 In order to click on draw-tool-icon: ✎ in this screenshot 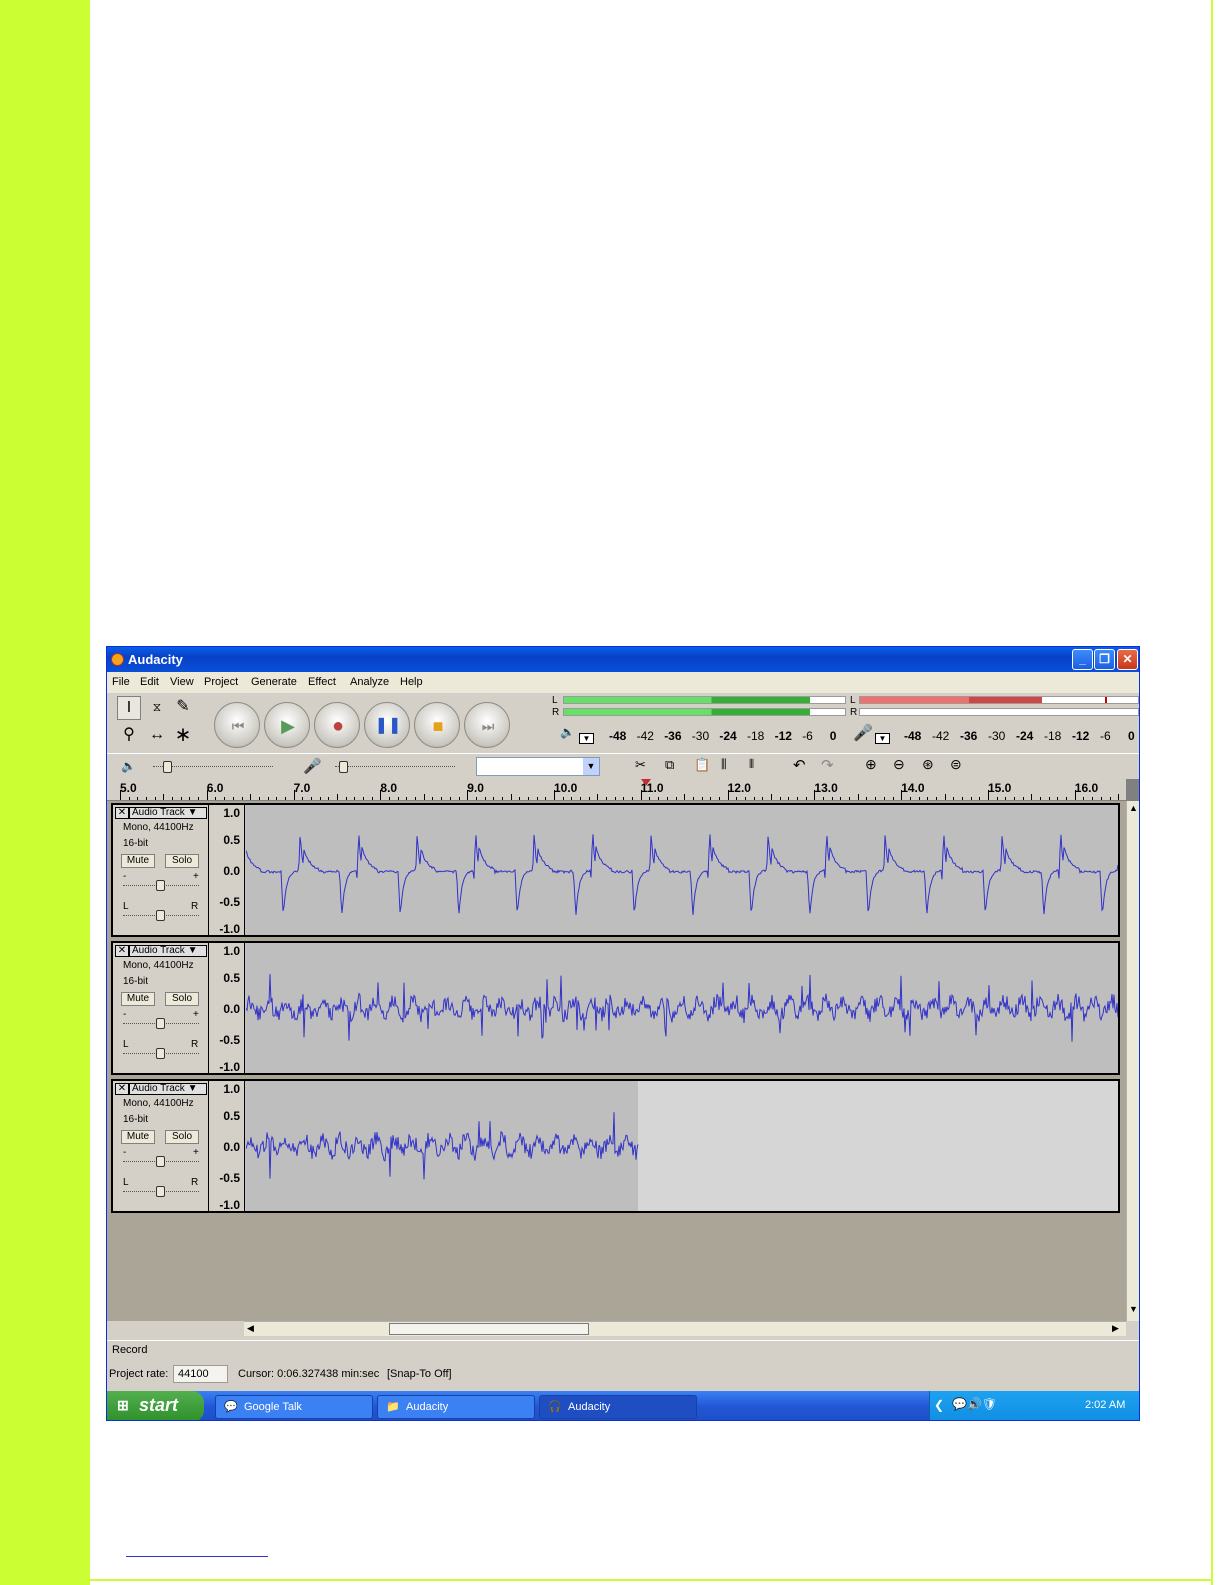, I will do `click(183, 708)`.